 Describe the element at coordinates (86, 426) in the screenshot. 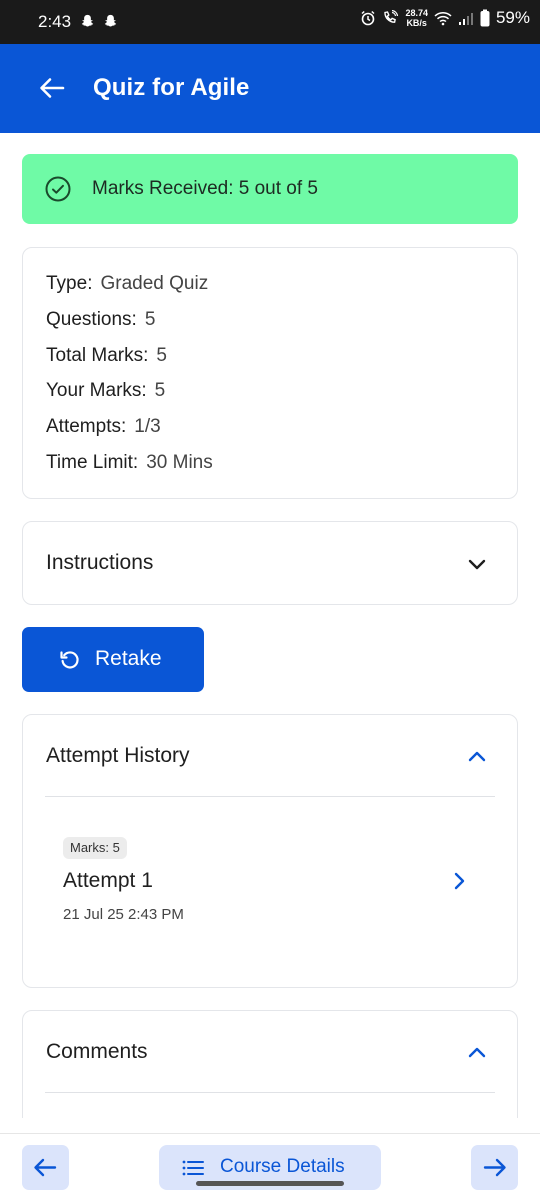

I see `info-label: Attempts:` at that location.